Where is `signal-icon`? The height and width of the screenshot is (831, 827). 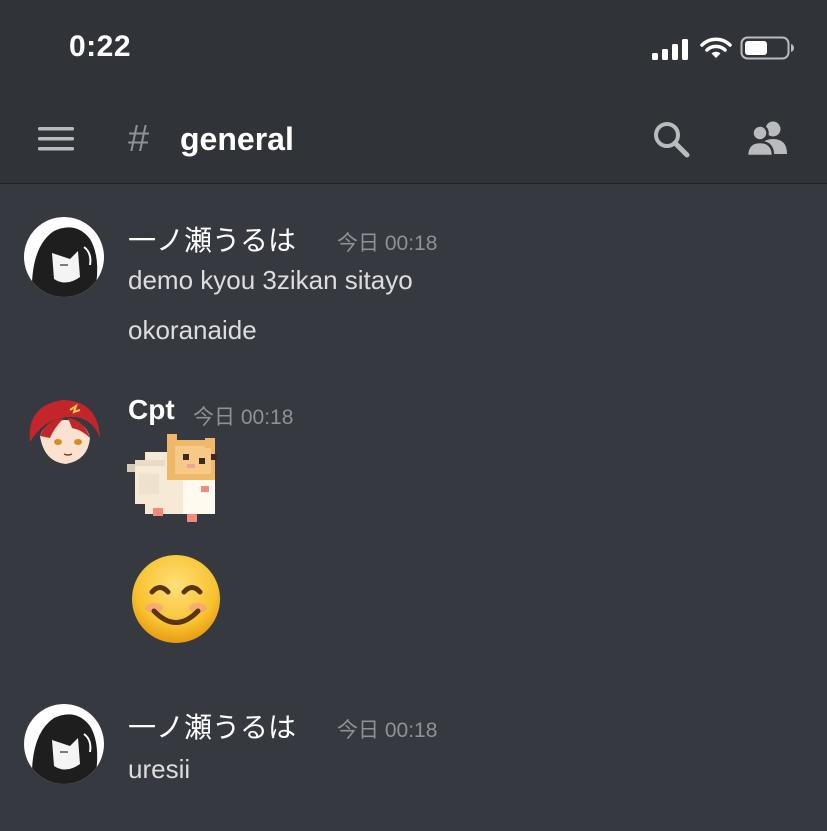
signal-icon is located at coordinates (670, 49).